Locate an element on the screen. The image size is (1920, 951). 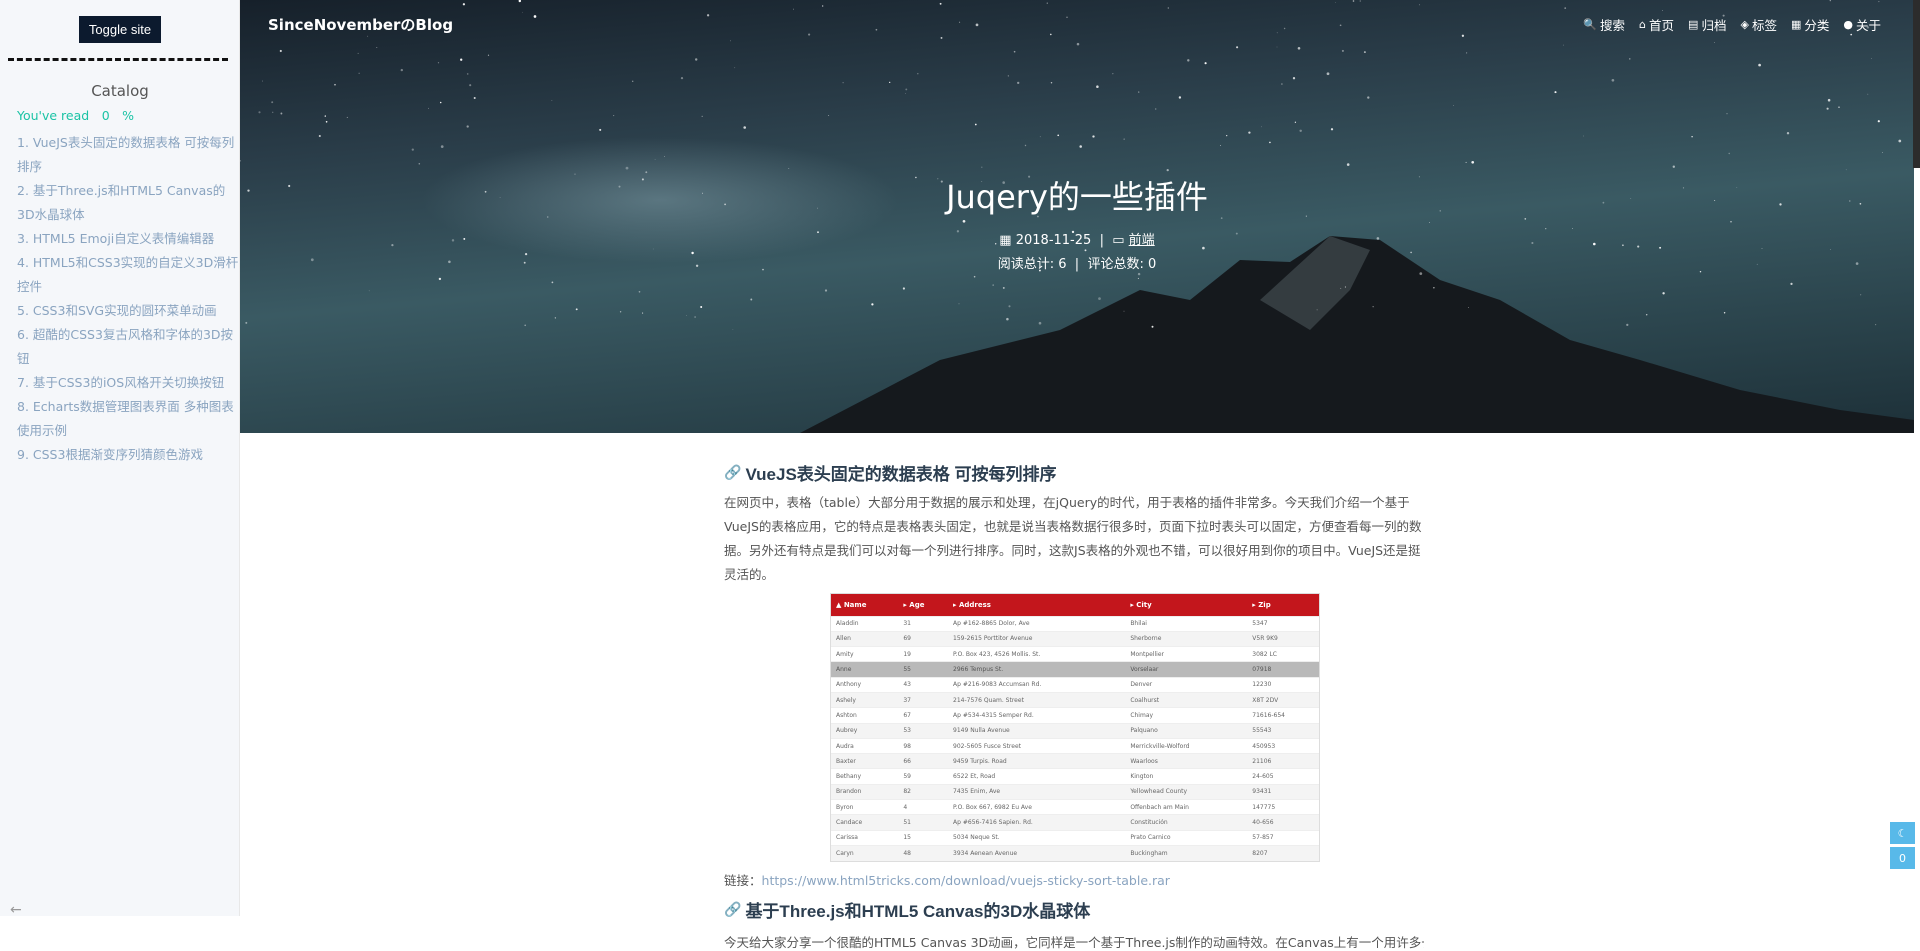
table-column-header: ▸ Address is located at coordinates (1037, 605).